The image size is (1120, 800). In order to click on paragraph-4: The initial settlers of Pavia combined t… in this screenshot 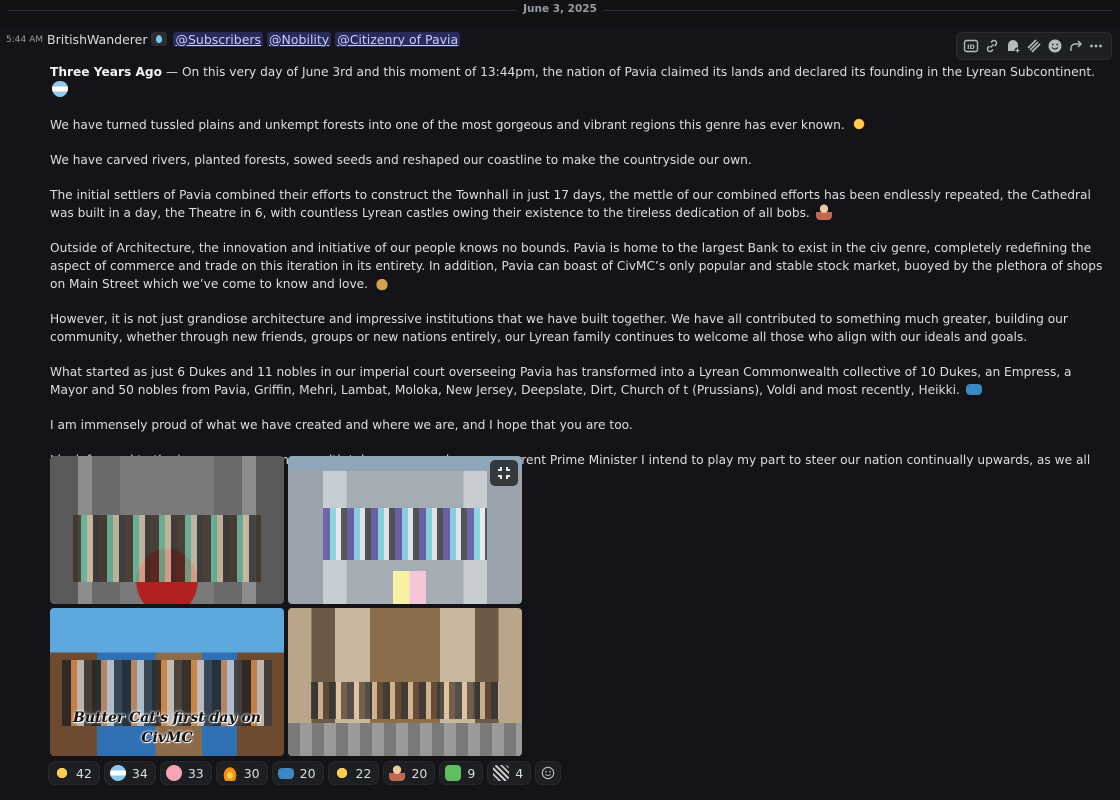, I will do `click(581, 204)`.